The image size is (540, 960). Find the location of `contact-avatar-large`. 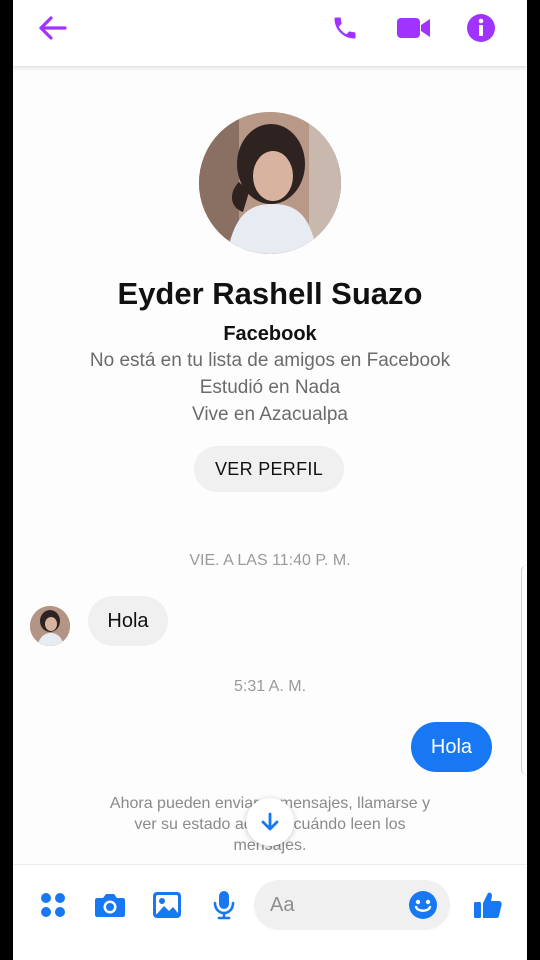

contact-avatar-large is located at coordinates (270, 183).